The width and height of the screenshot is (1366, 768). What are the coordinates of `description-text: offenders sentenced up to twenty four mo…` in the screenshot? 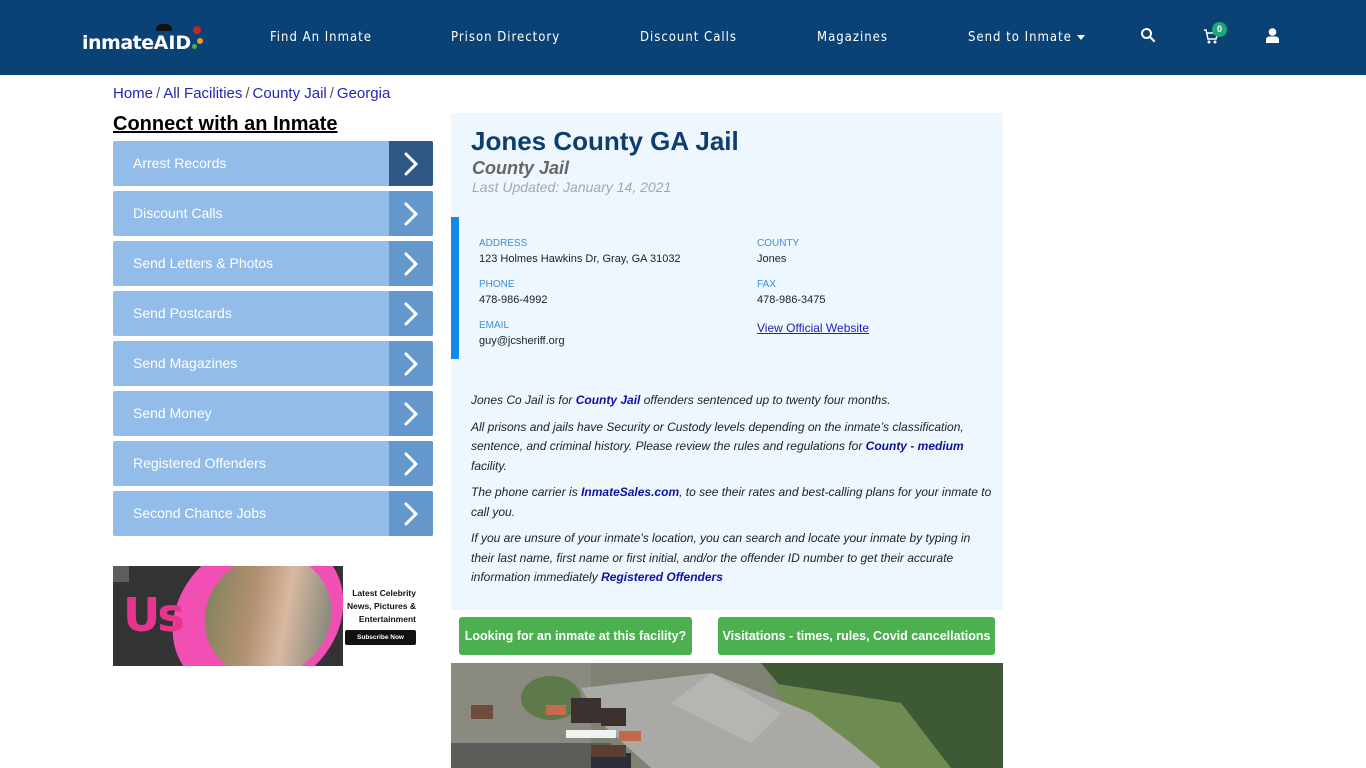 It's located at (765, 400).